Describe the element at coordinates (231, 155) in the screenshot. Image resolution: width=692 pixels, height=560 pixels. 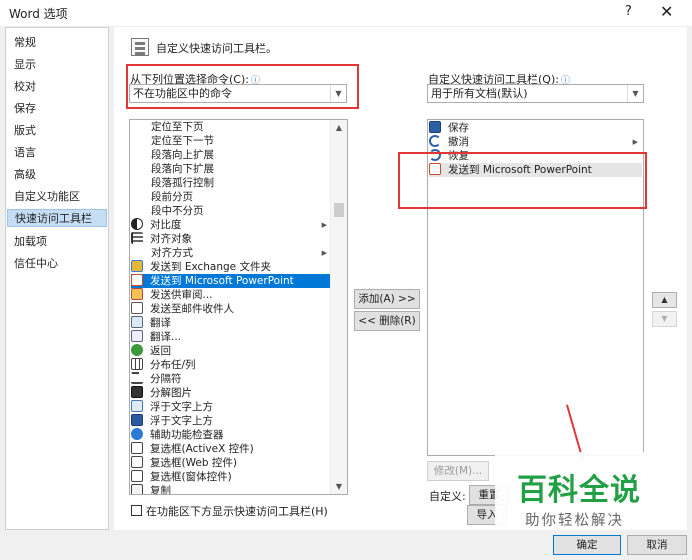
I see `list-item: 段落向上扩展` at that location.